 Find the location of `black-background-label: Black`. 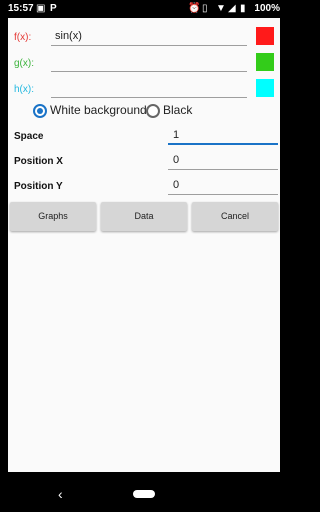

black-background-label: Black is located at coordinates (177, 110).